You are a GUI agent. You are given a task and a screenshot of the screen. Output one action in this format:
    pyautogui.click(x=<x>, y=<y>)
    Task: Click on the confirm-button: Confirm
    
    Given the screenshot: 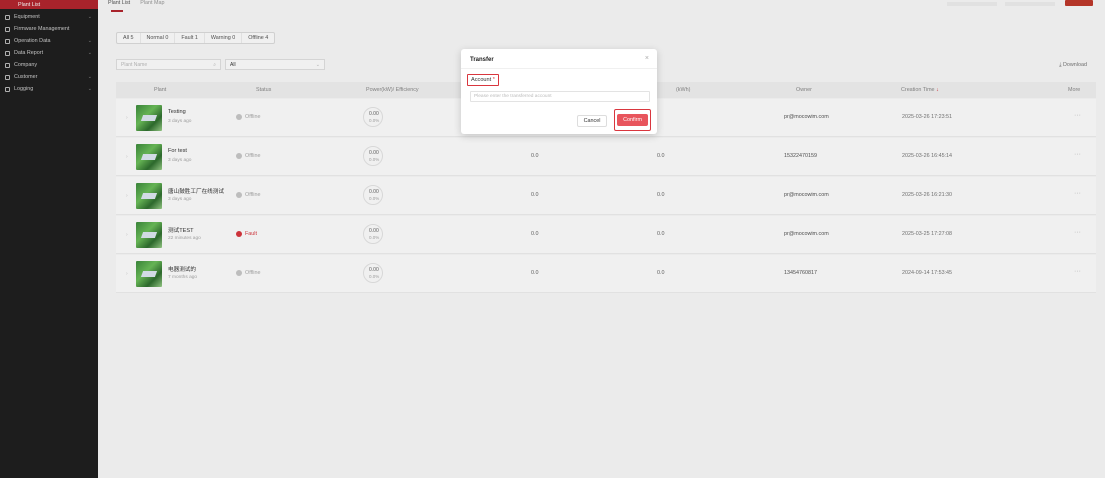 What is the action you would take?
    pyautogui.click(x=632, y=120)
    